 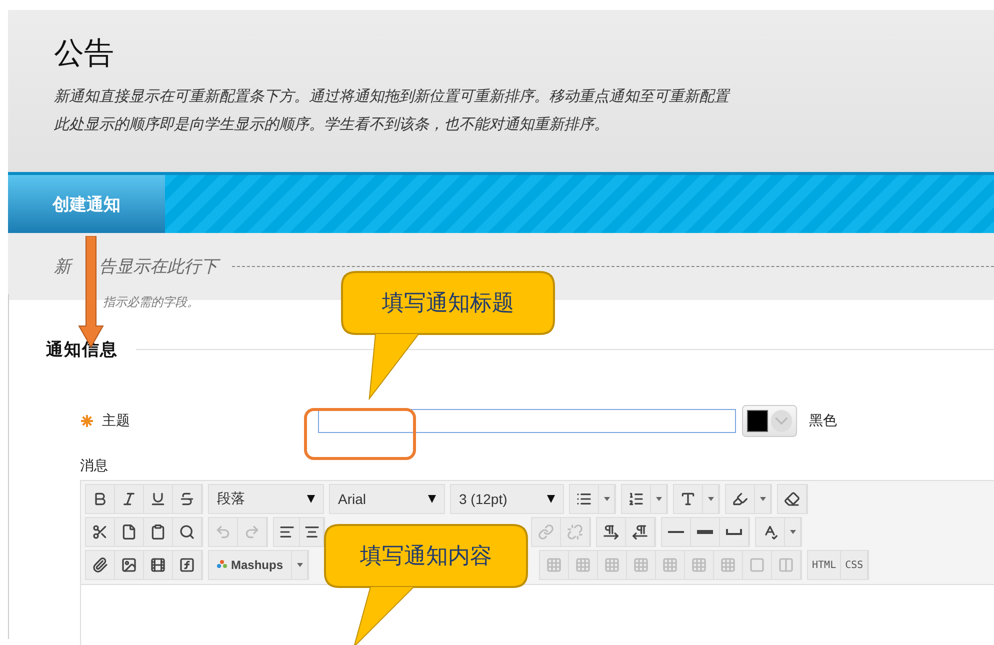 I want to click on space-icon, so click(x=734, y=532).